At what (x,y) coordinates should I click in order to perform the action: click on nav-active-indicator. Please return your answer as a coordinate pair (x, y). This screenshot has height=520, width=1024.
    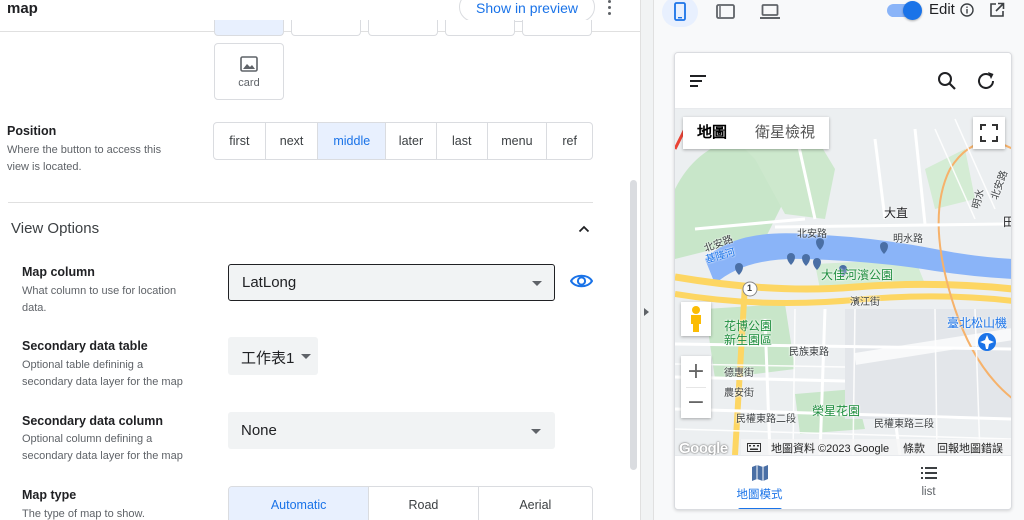
    Looking at the image, I should click on (760, 508).